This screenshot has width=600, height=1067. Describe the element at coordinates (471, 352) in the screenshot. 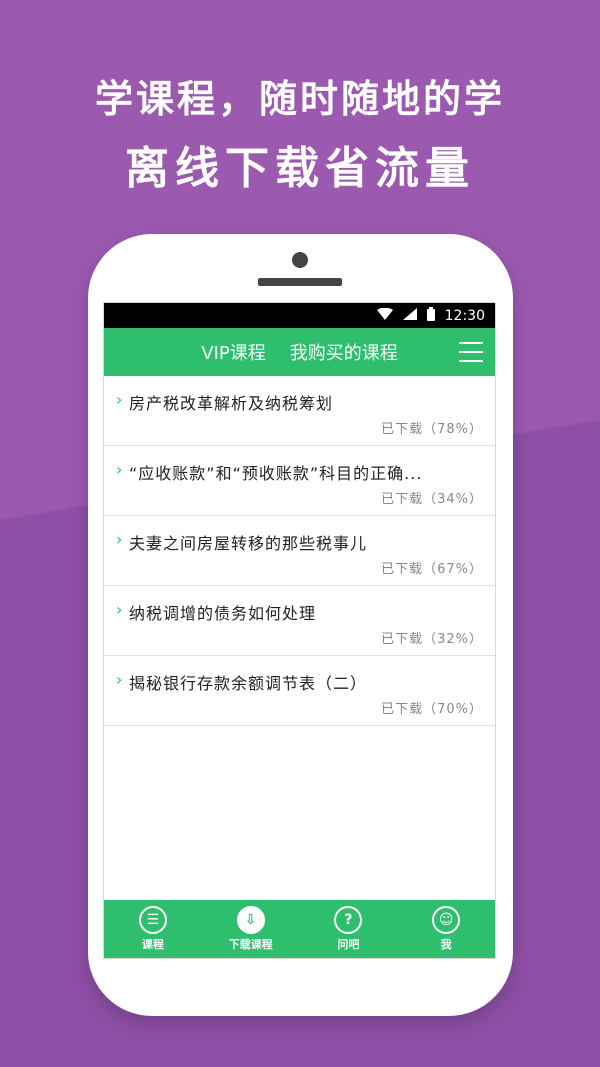

I see `menu-icon` at that location.